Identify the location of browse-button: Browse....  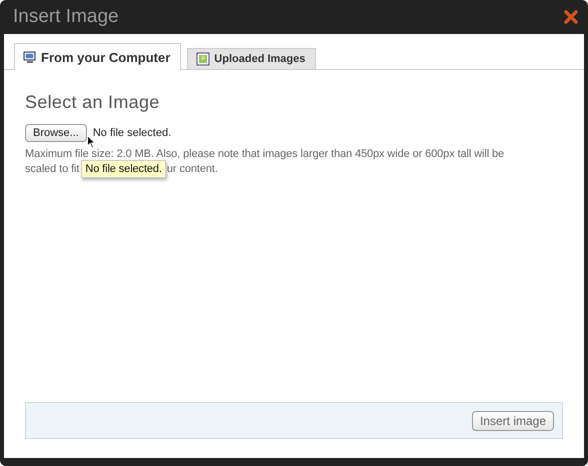
(56, 133).